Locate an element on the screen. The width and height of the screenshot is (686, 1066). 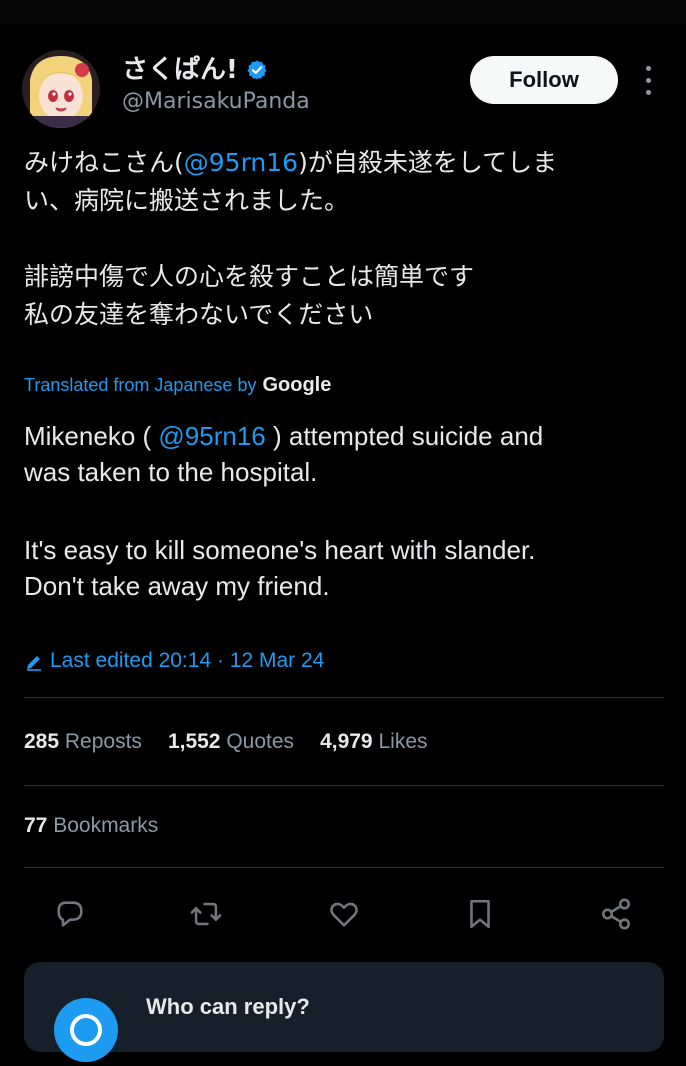
at-sign-icon is located at coordinates (86, 1030).